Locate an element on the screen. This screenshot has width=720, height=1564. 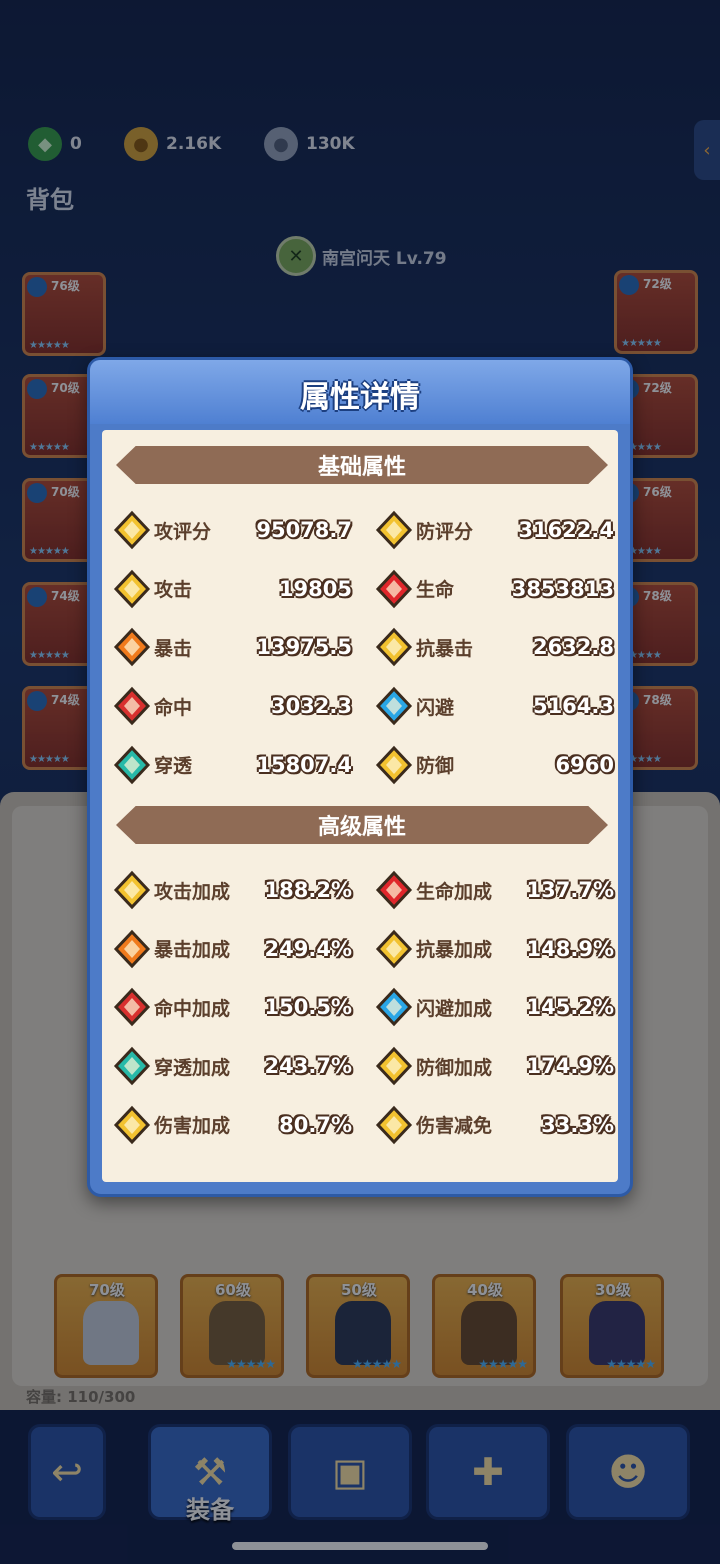
defense-bonus-icon is located at coordinates (394, 1066).